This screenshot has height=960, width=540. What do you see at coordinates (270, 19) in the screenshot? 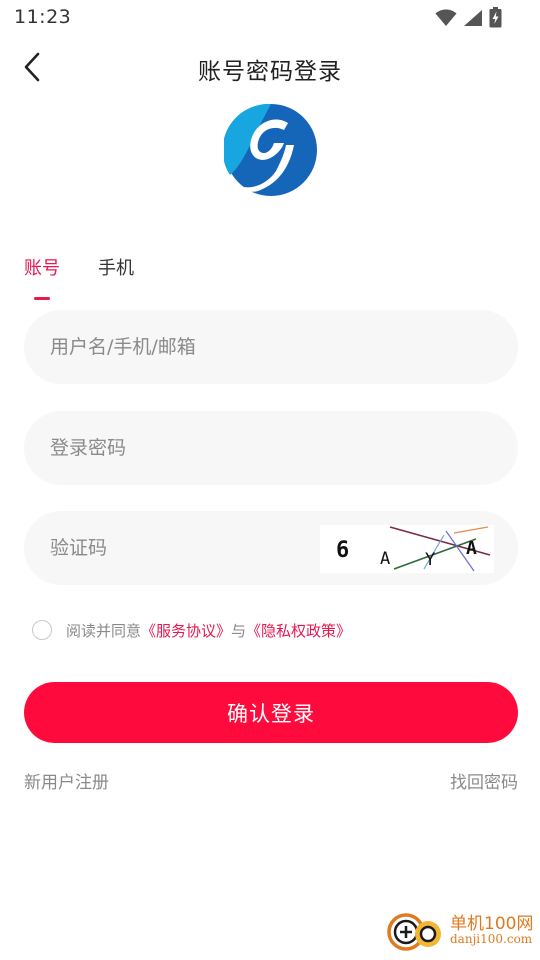
I see `status-bar: 11:23` at bounding box center [270, 19].